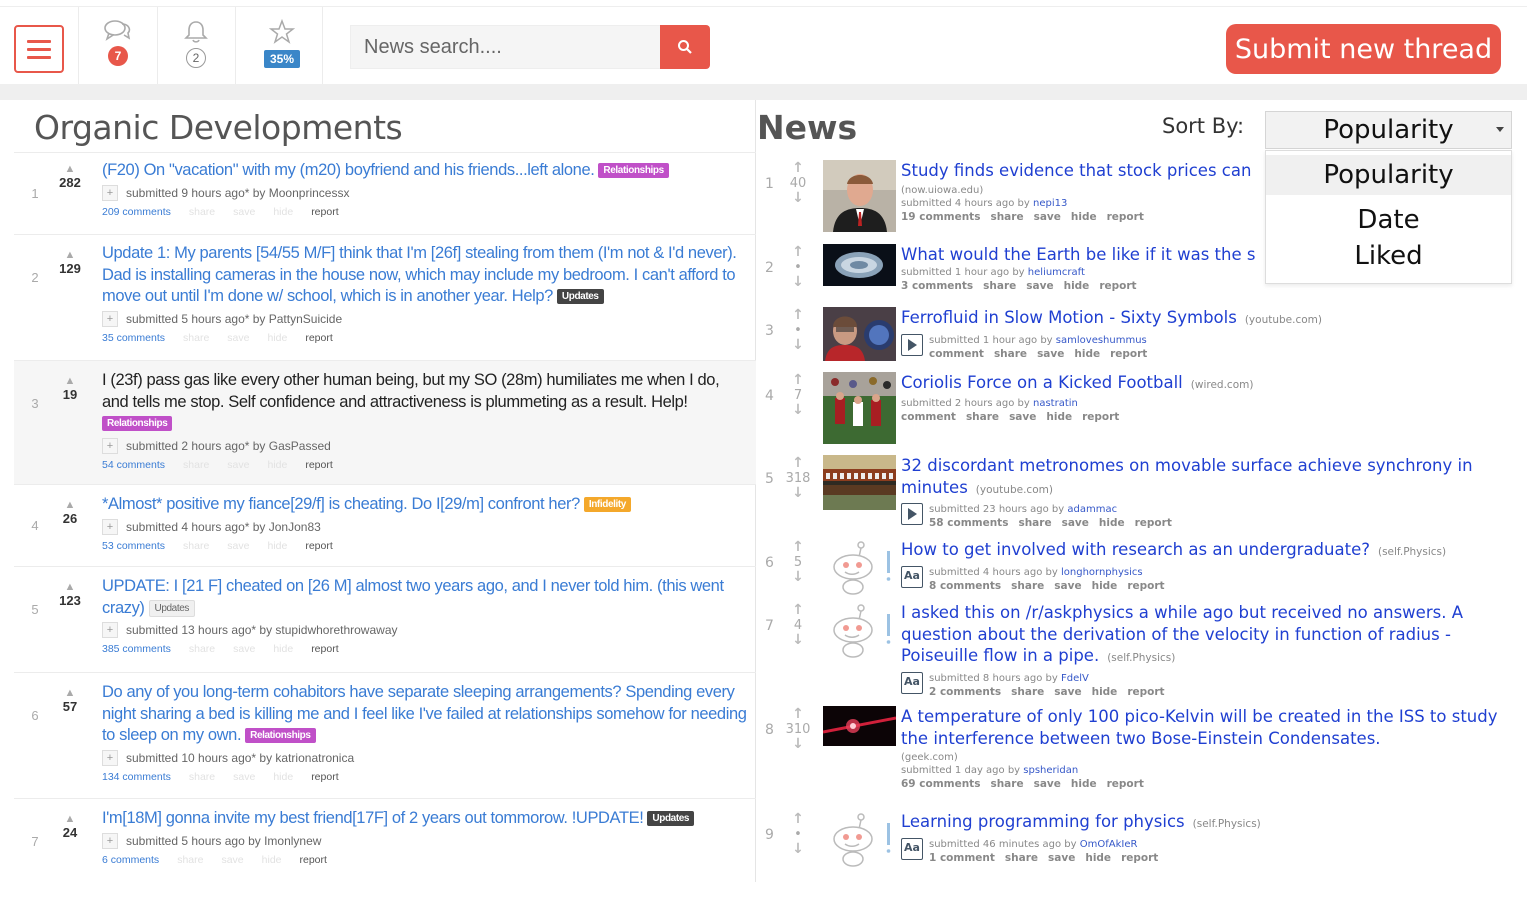  What do you see at coordinates (1056, 272) in the screenshot?
I see `news-author-link: heliumcraft` at bounding box center [1056, 272].